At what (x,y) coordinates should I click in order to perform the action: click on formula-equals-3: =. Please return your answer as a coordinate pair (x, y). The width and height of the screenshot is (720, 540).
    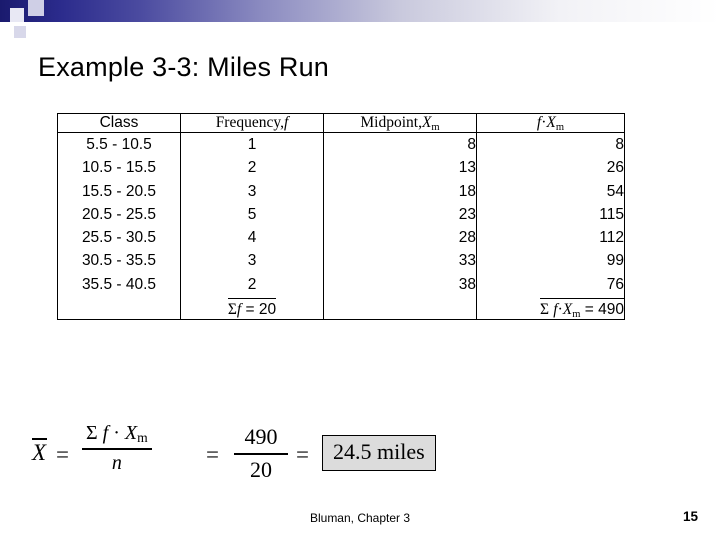
    Looking at the image, I should click on (302, 454).